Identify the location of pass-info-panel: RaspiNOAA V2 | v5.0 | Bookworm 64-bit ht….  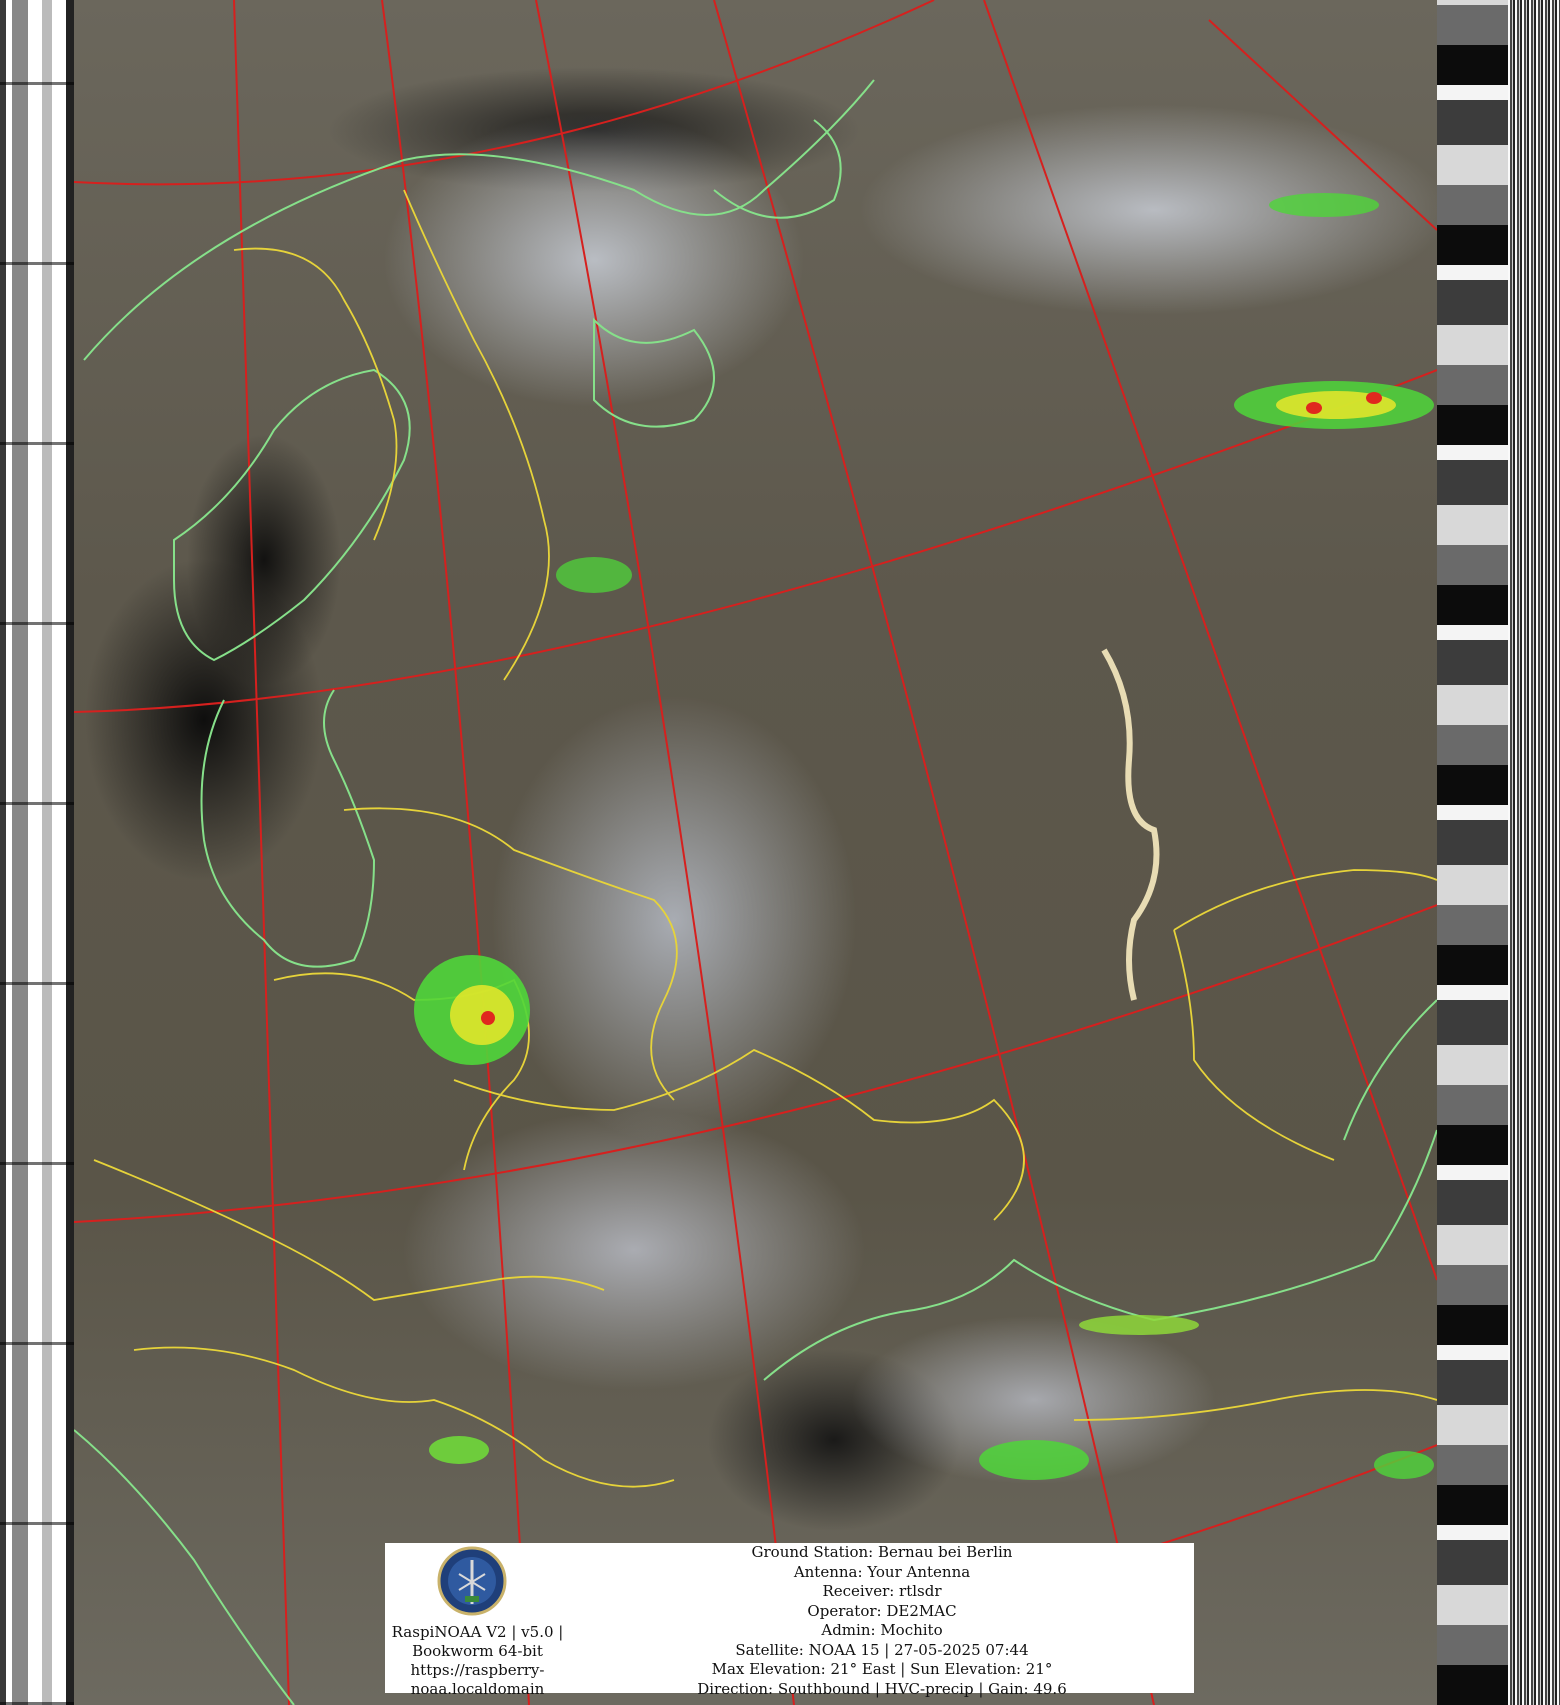
(789, 1620).